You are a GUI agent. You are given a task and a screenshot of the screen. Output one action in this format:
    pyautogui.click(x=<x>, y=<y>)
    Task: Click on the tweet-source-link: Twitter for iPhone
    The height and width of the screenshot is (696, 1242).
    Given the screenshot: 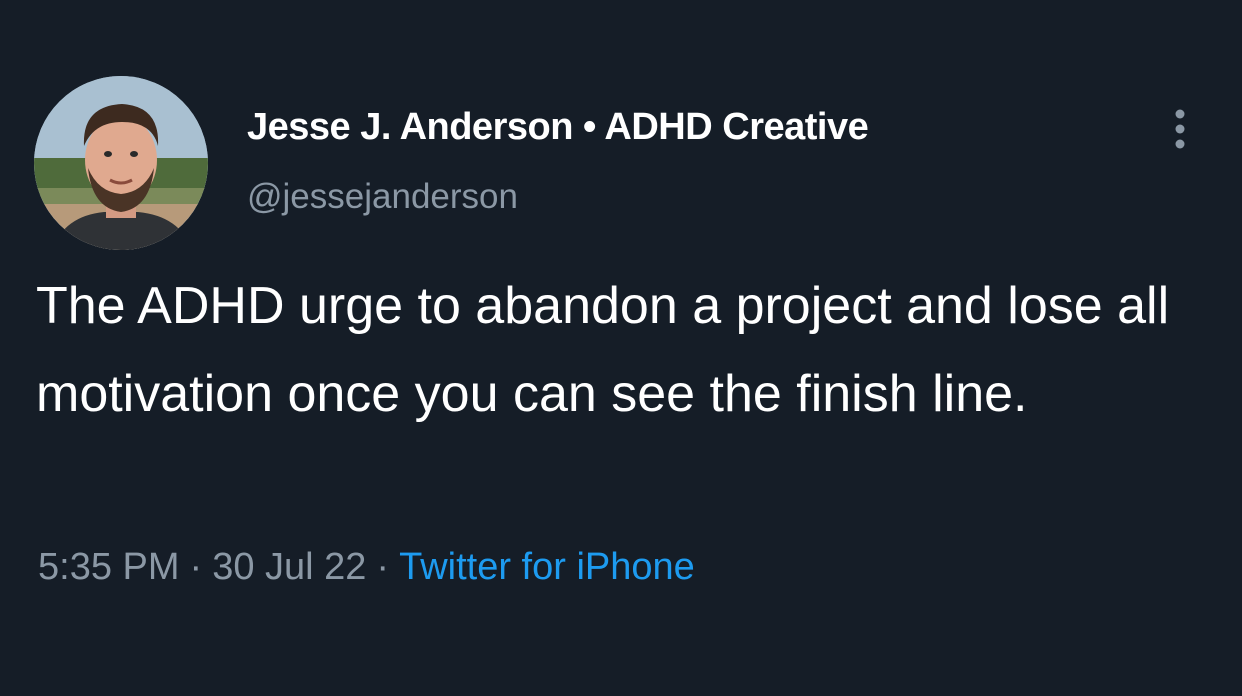 What is the action you would take?
    pyautogui.click(x=547, y=567)
    